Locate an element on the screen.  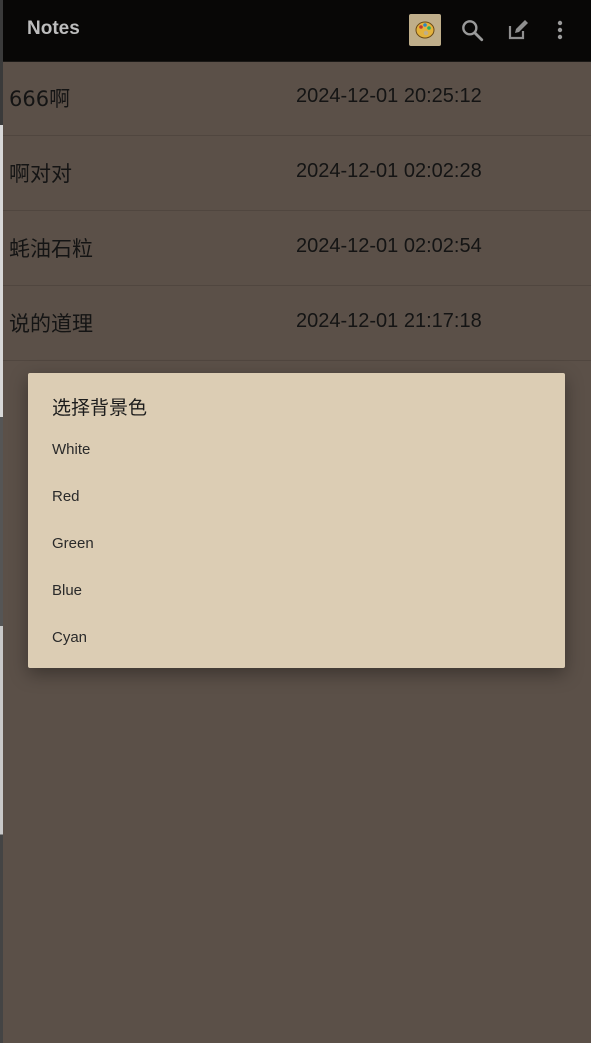
search-icon is located at coordinates (473, 31).